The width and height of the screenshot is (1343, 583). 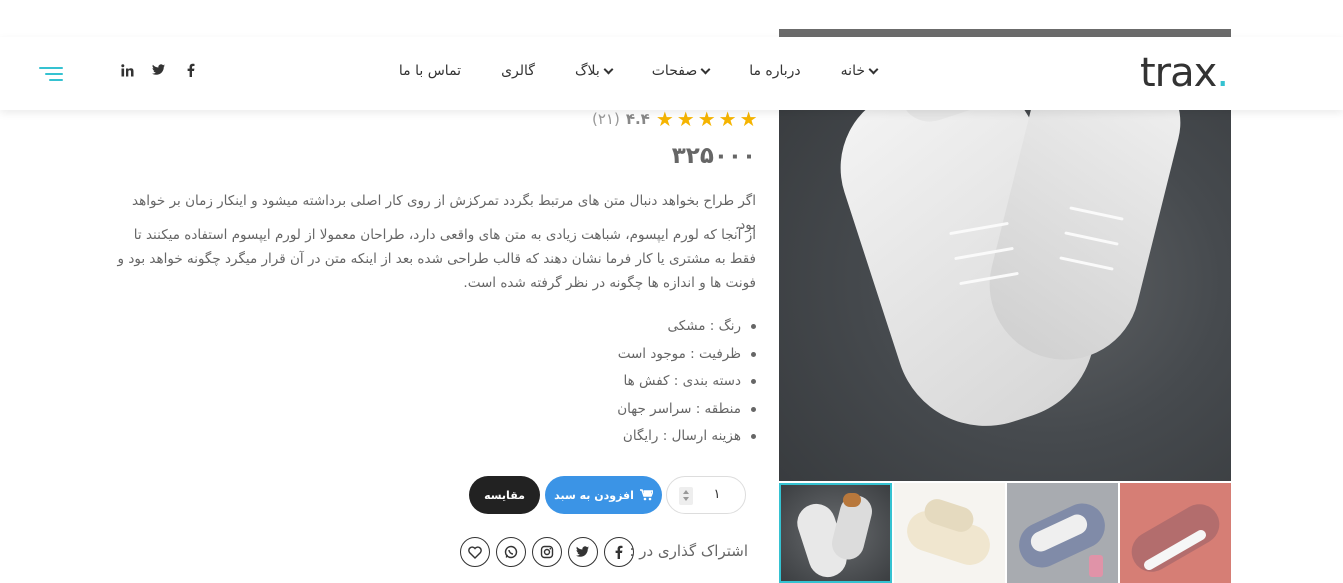 I want to click on logo-text: trax, so click(x=1178, y=73).